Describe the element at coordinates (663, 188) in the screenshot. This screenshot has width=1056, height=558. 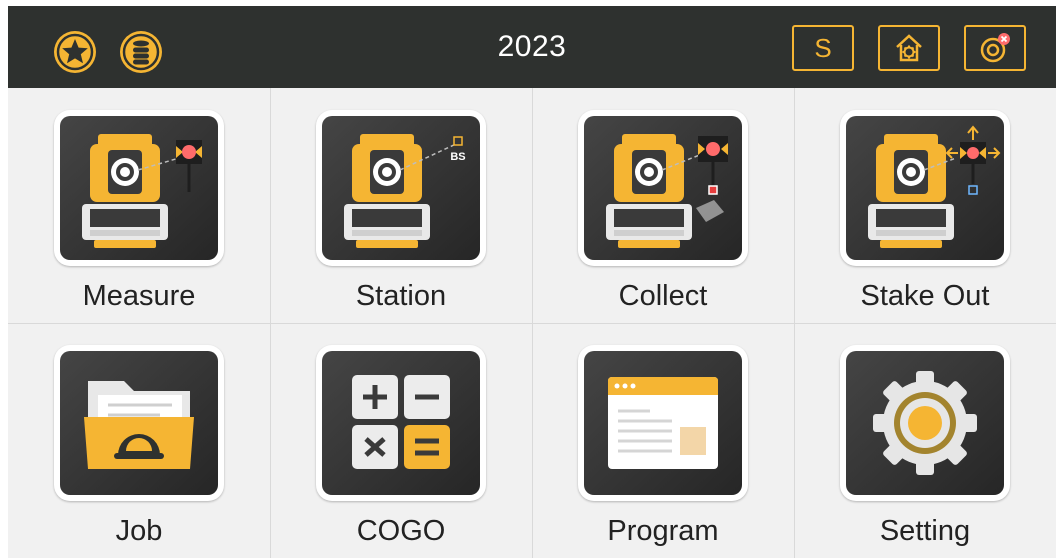
I see `total-station-collect-icon` at that location.